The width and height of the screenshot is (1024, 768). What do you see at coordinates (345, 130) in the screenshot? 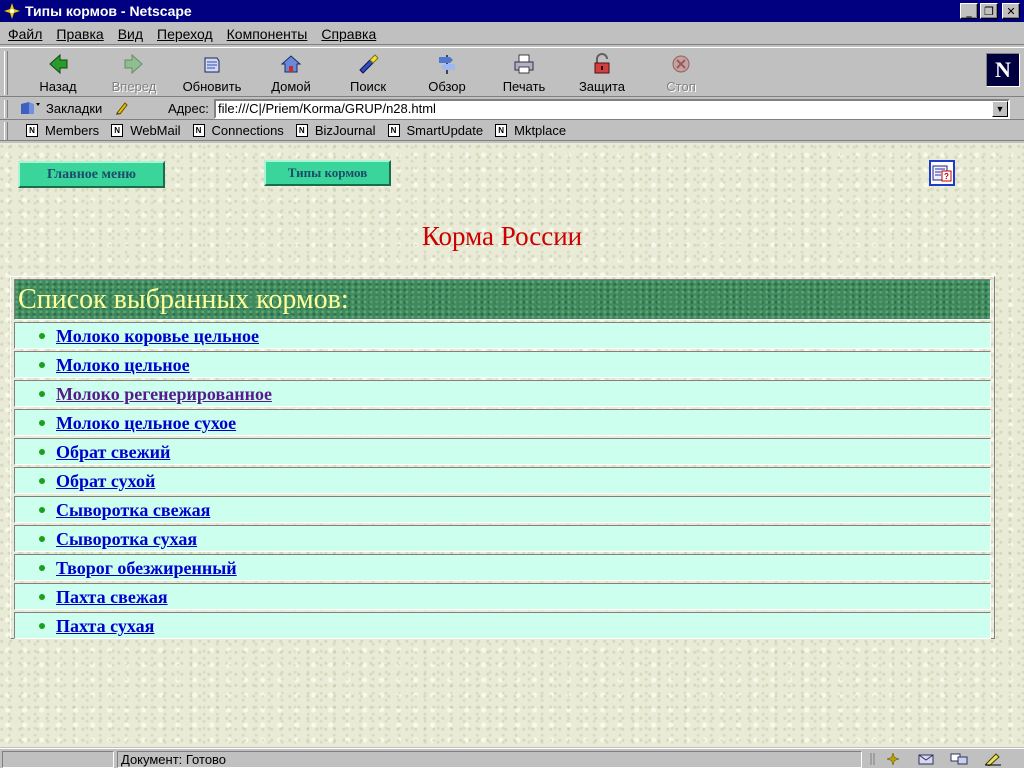
I see `personal-link-label: BizJournal` at bounding box center [345, 130].